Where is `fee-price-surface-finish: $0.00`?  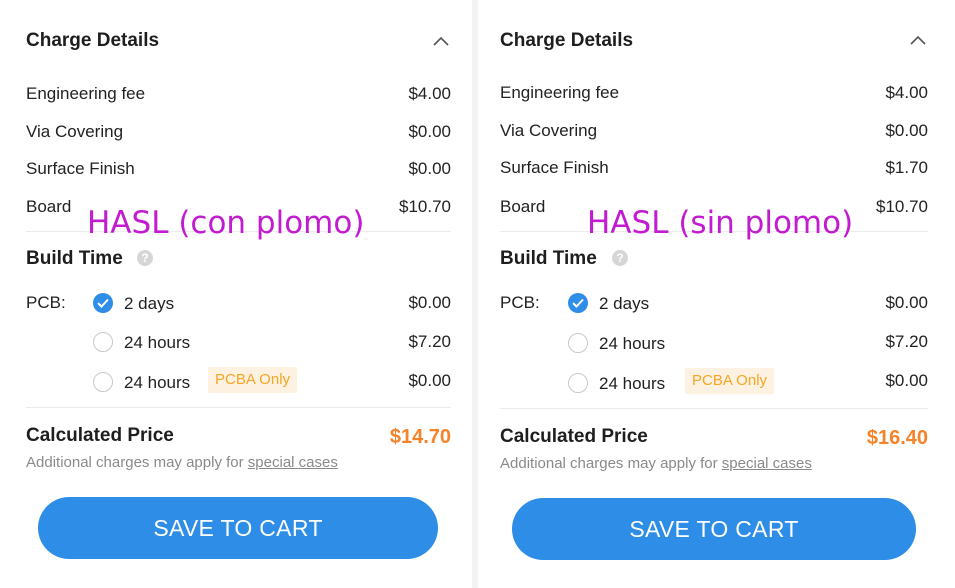
fee-price-surface-finish: $0.00 is located at coordinates (429, 168).